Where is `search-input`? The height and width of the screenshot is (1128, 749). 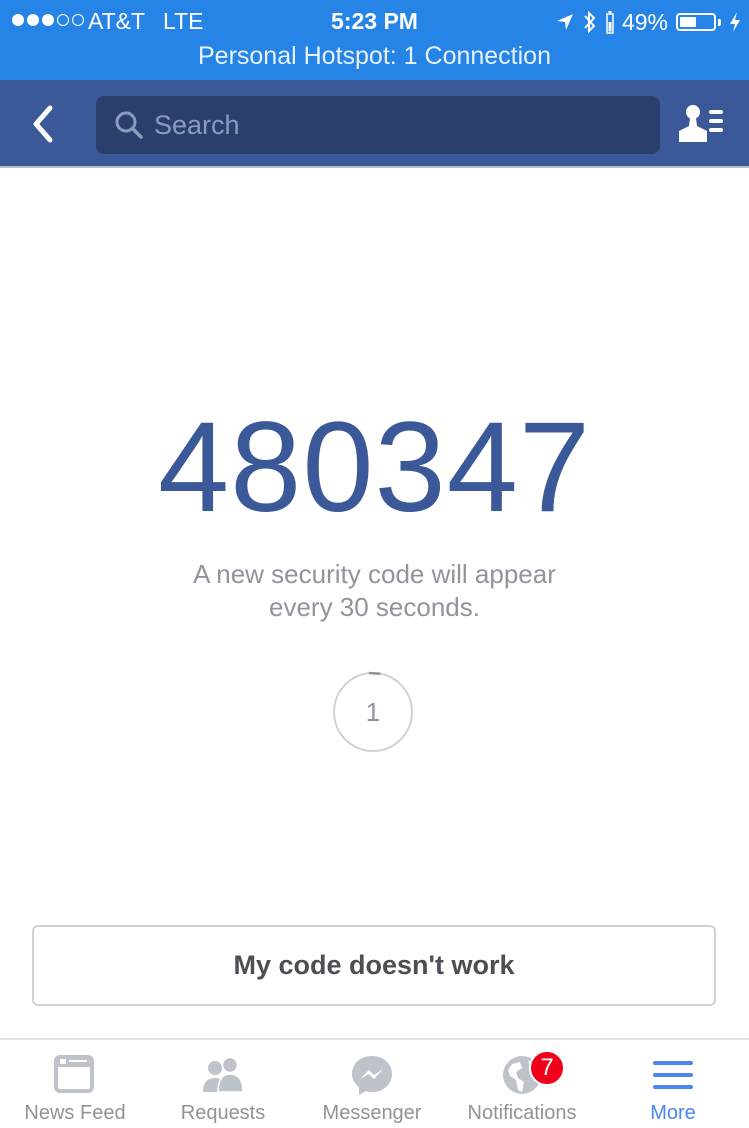 search-input is located at coordinates (394, 125).